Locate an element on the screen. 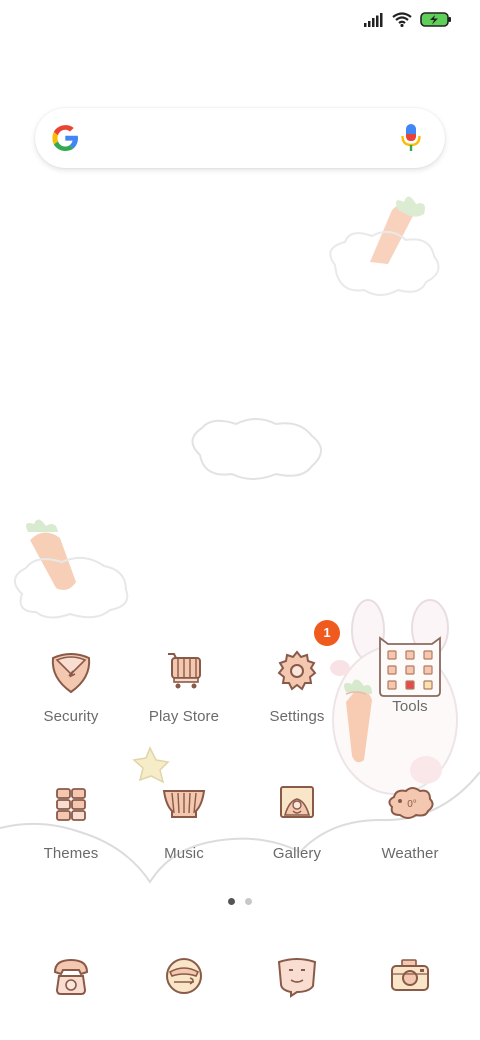 The height and width of the screenshot is (1040, 480). shield-icon is located at coordinates (71, 673).